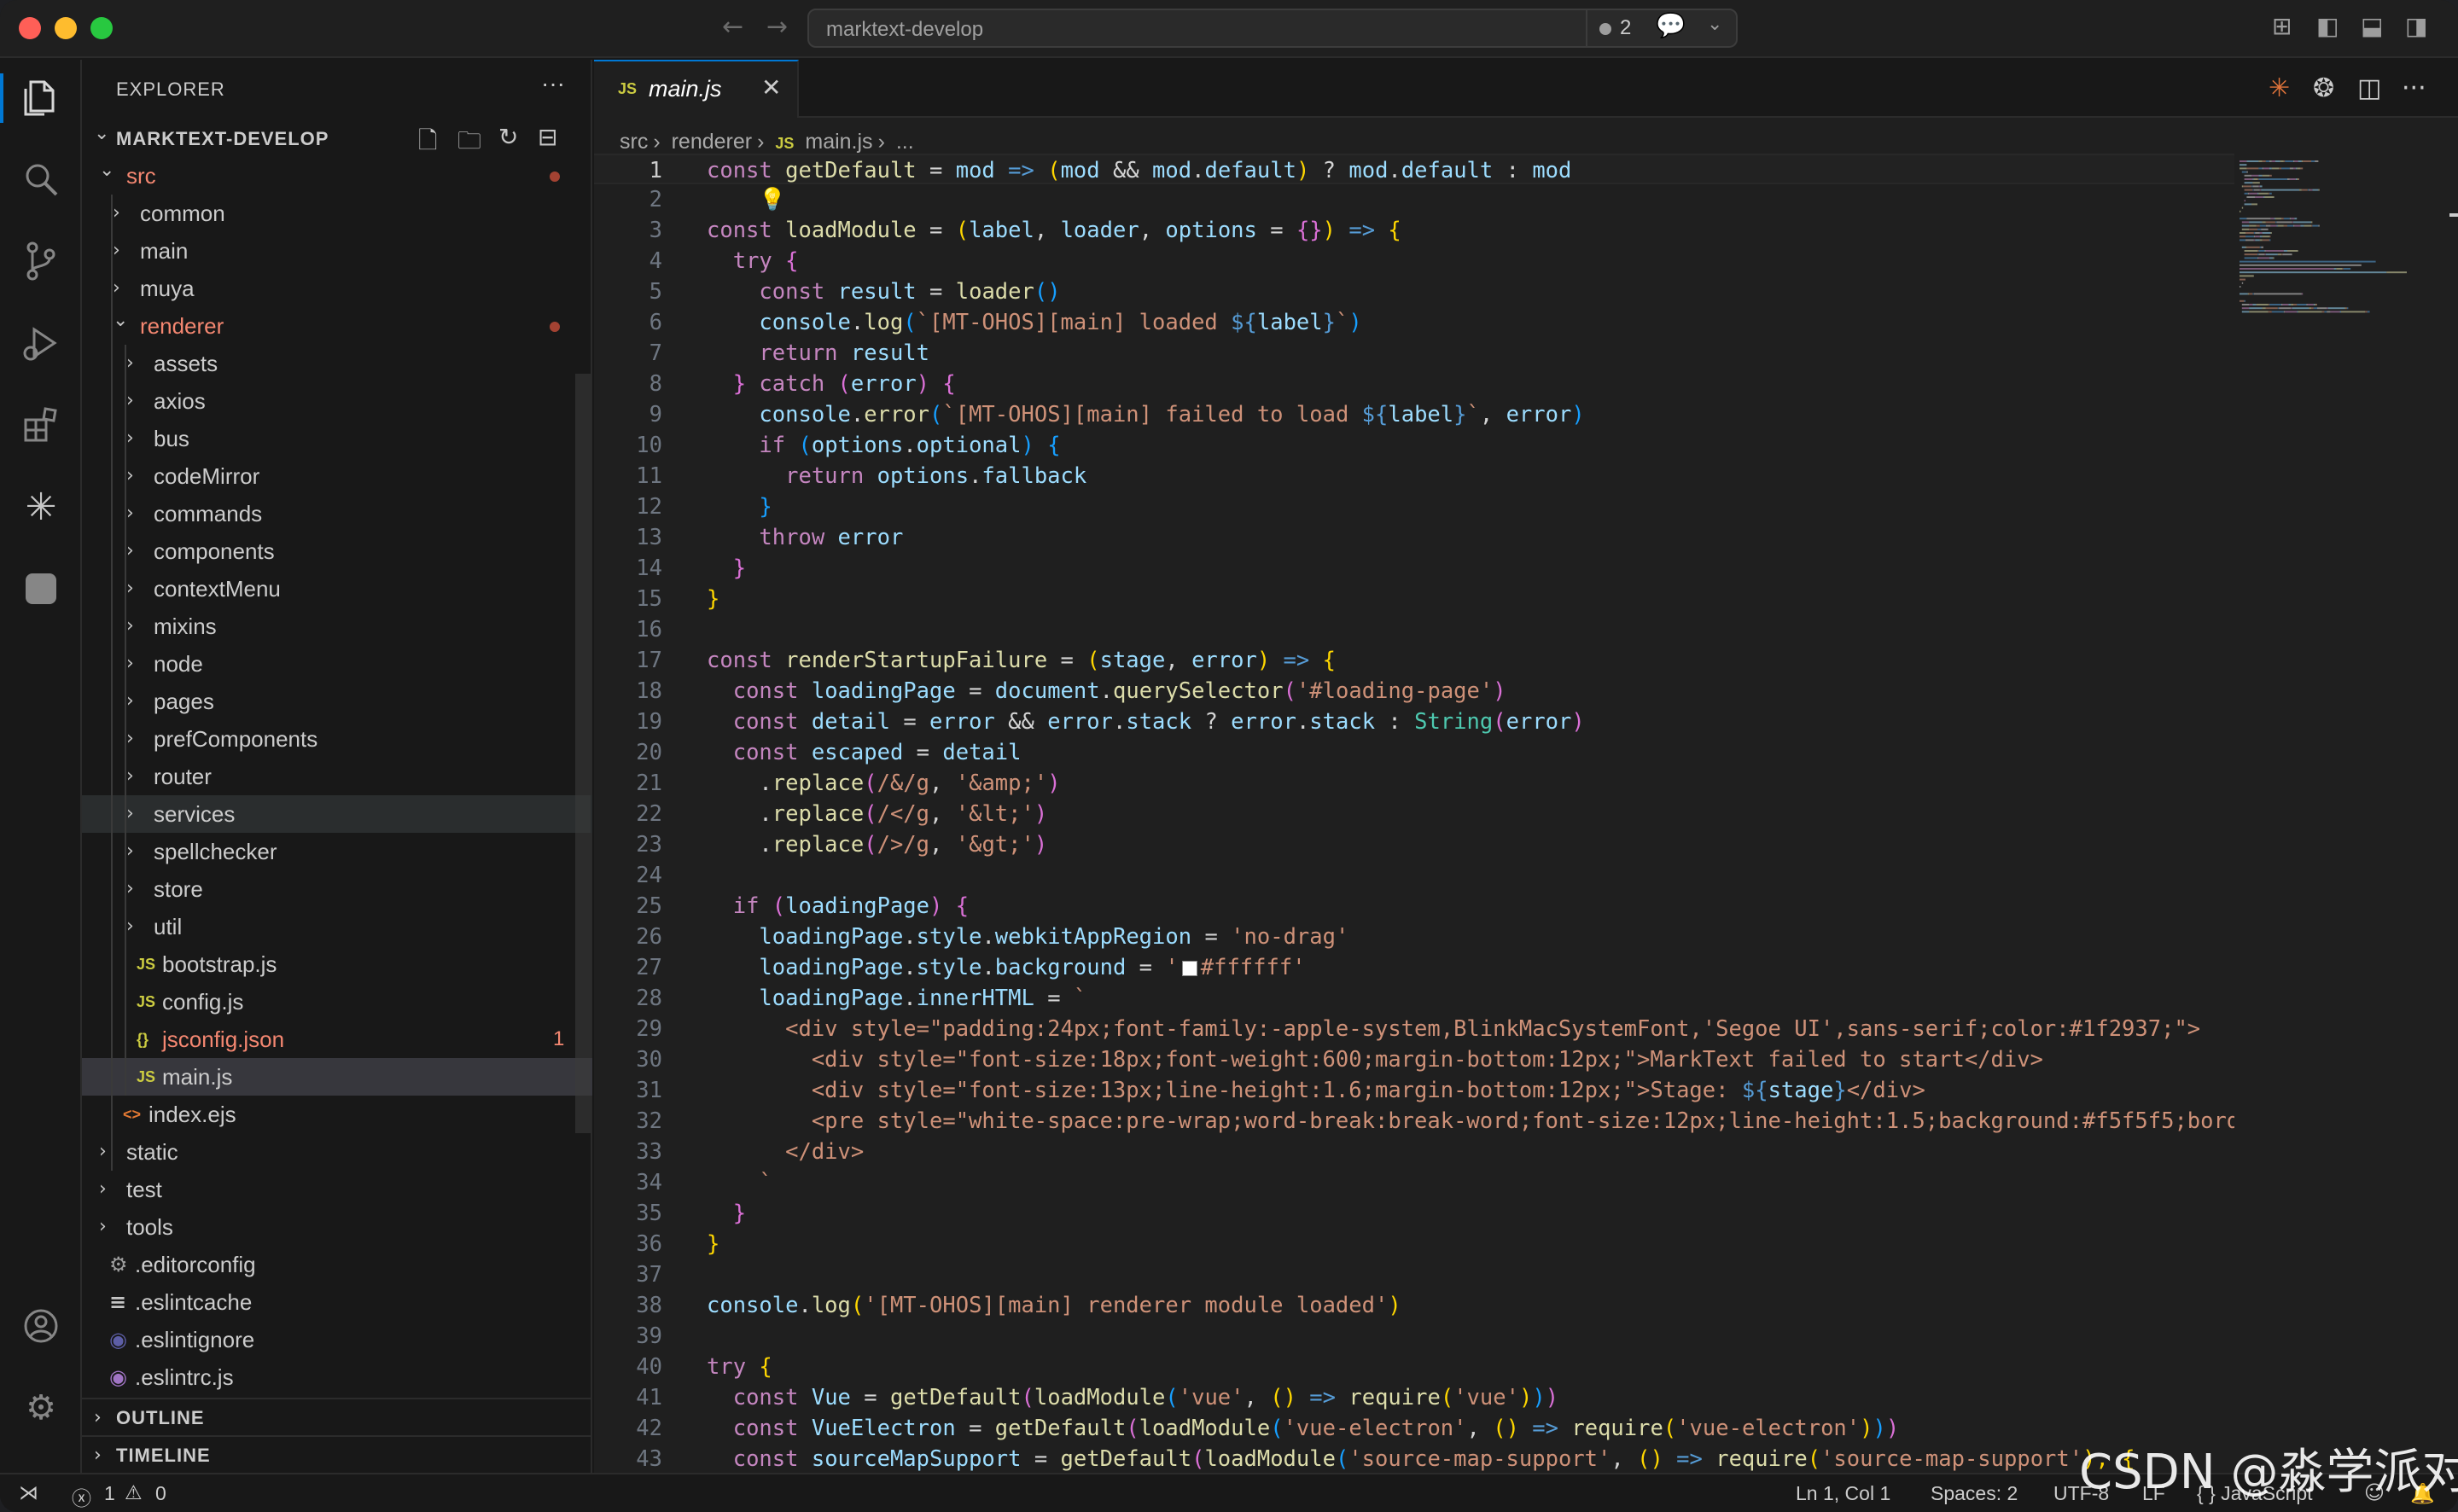 This screenshot has width=2458, height=1512. I want to click on code-line: 37, so click(1414, 1274).